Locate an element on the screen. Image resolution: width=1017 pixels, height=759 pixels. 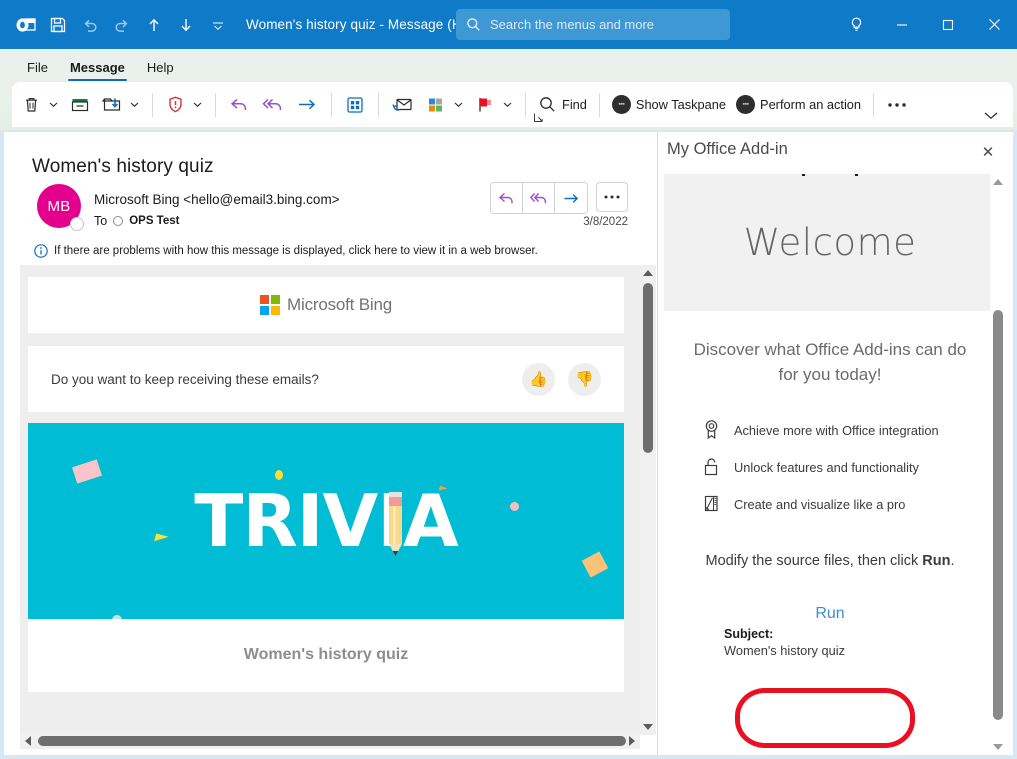
show-taskpane-label: Show Taskpane is located at coordinates (681, 104).